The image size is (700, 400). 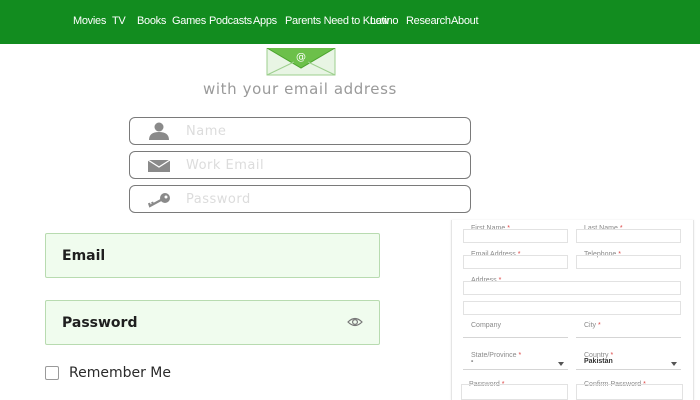 I want to click on envelope-icon, so click(x=159, y=165).